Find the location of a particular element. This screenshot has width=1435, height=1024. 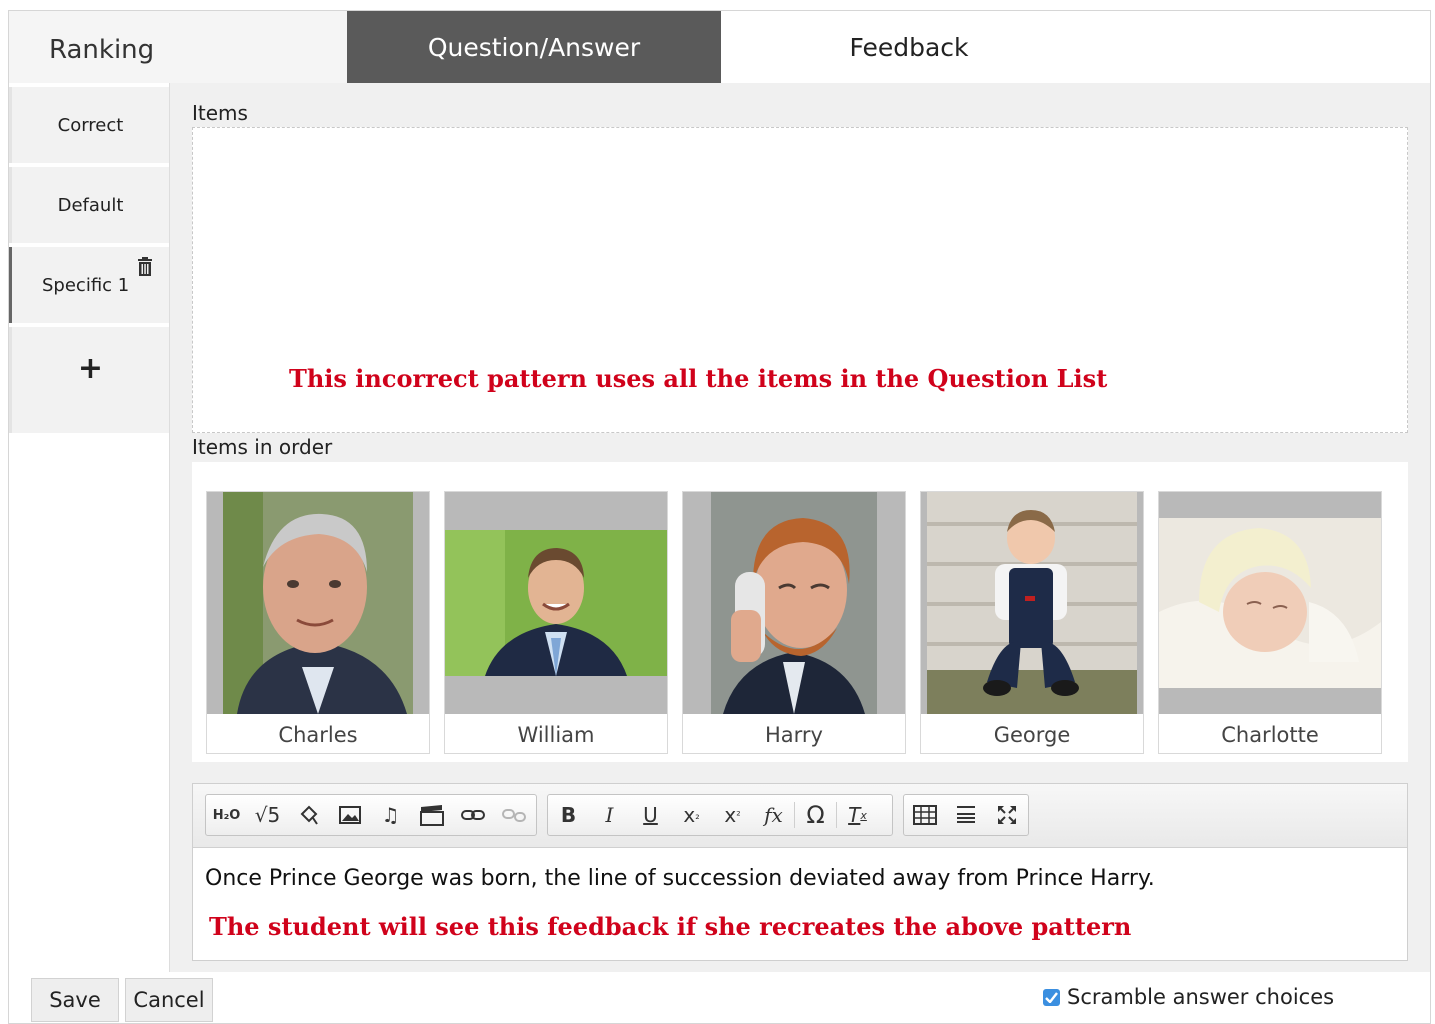

sidebar-item-label: Default is located at coordinates (90, 205).